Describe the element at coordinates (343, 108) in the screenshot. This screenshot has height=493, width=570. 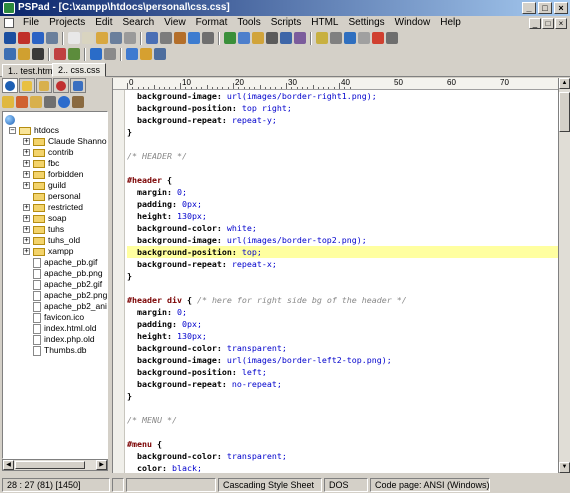
I see `code-line: background-position: top right;` at that location.